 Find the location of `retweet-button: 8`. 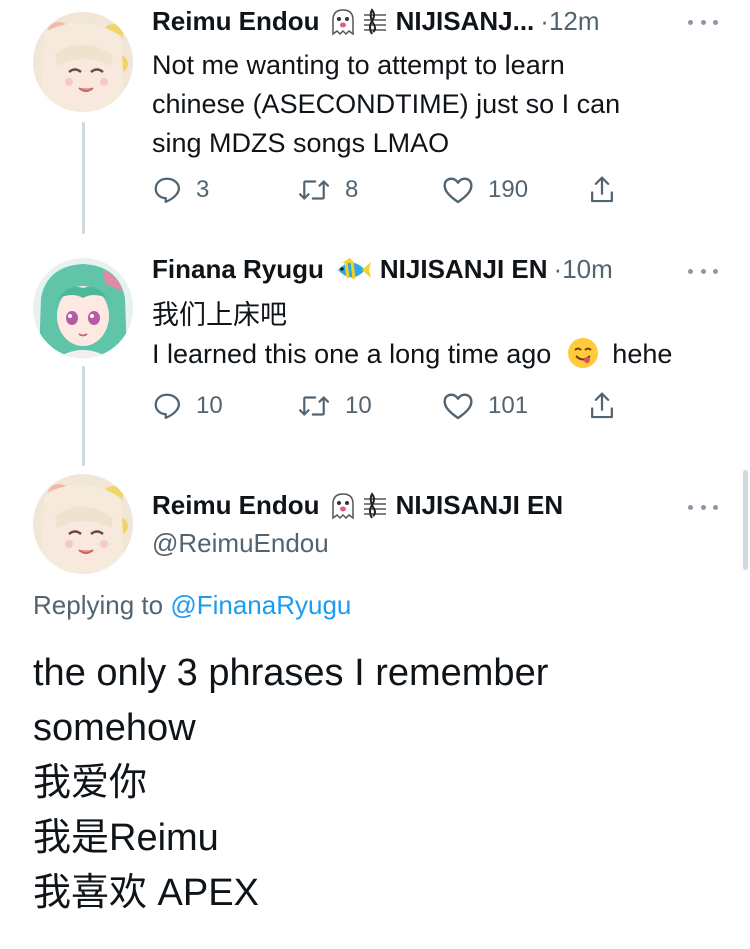

retweet-button: 8 is located at coordinates (369, 190).